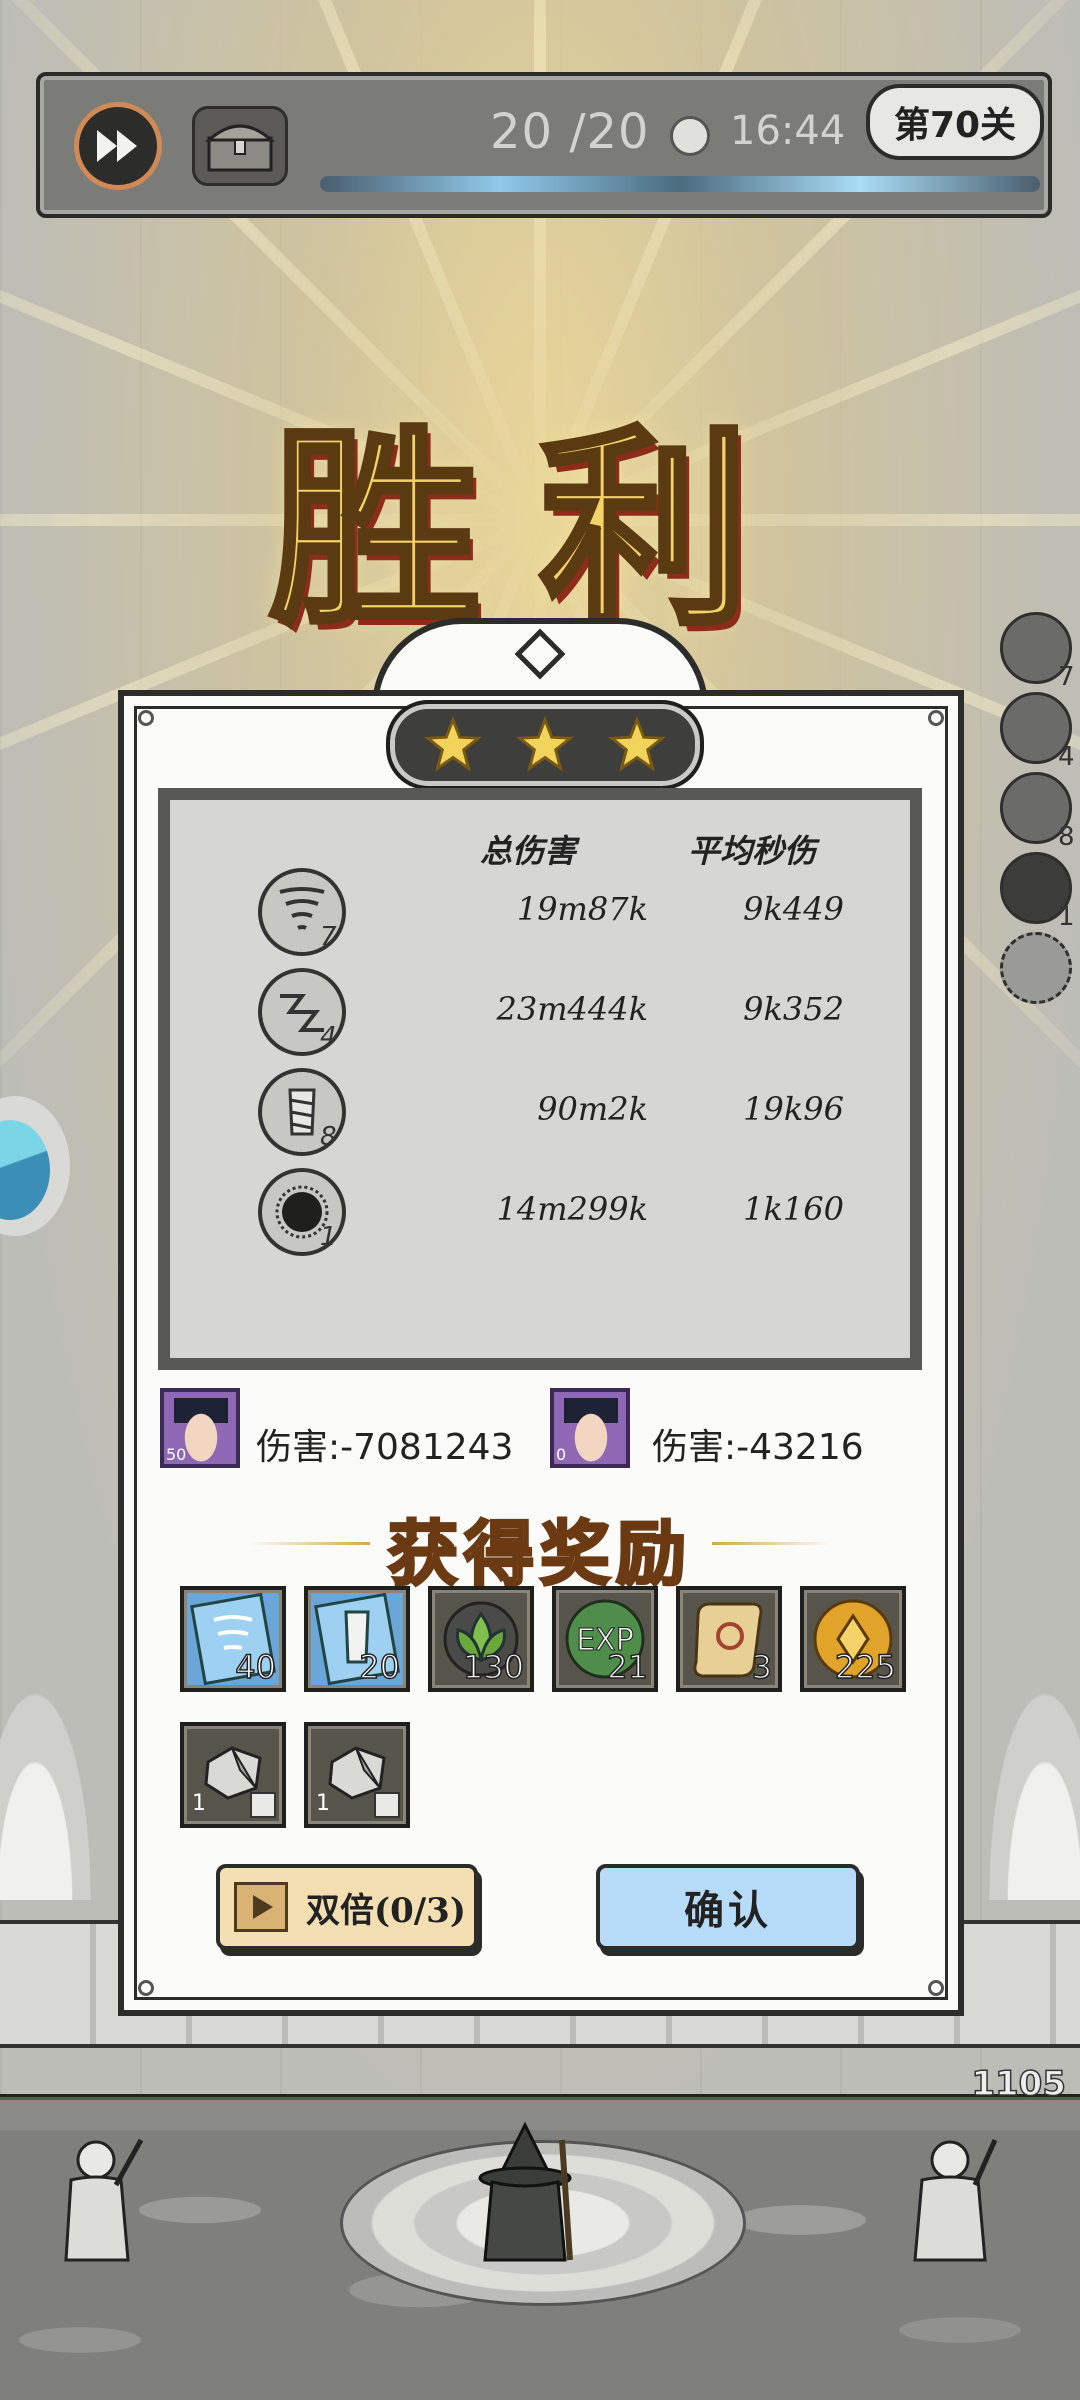 Image resolution: width=1080 pixels, height=2400 pixels. Describe the element at coordinates (690, 136) in the screenshot. I see `clock-icon` at that location.